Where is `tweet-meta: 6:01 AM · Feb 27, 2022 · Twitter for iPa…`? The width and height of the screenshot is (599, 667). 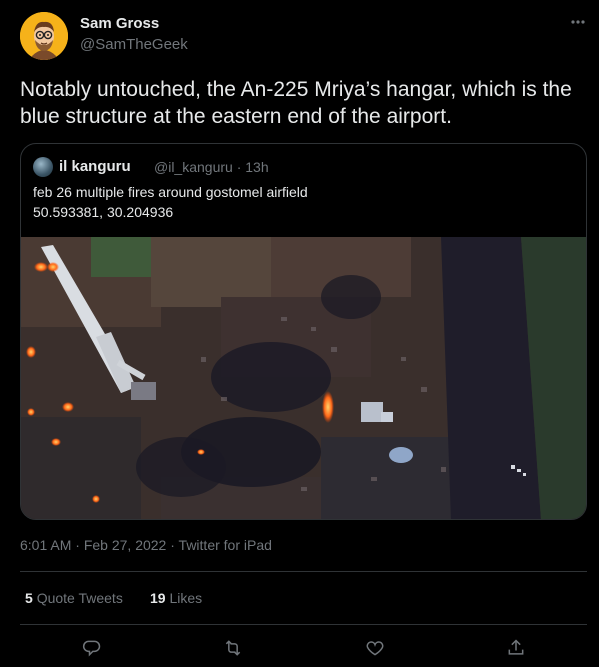 tweet-meta: 6:01 AM · Feb 27, 2022 · Twitter for iPa… is located at coordinates (146, 545).